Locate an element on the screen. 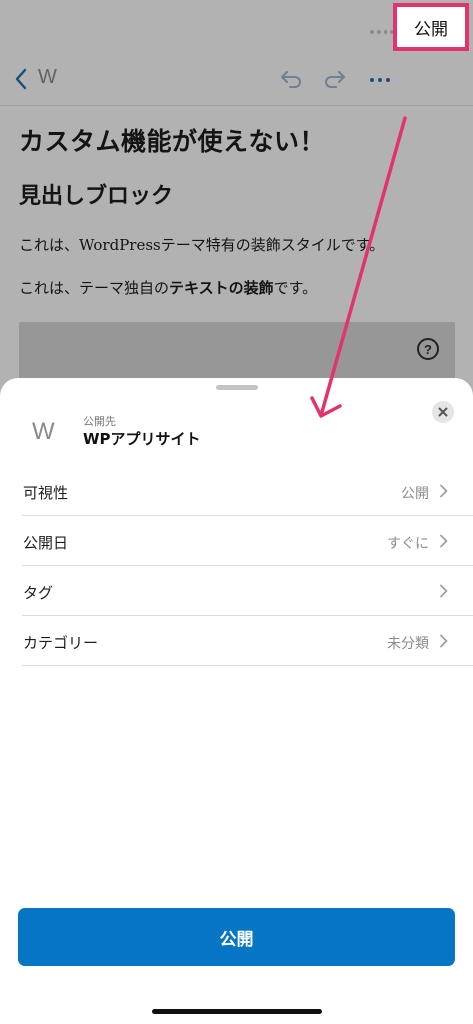 The image size is (473, 1024). row-label: 公開日 is located at coordinates (46, 543).